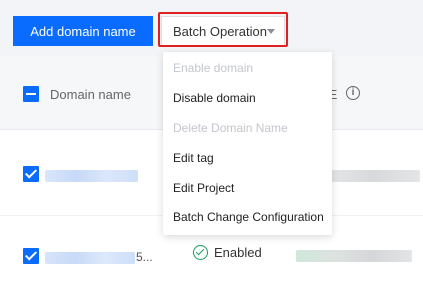 This screenshot has height=299, width=423. I want to click on menu-item-enable-domain: Enable domain, so click(213, 68).